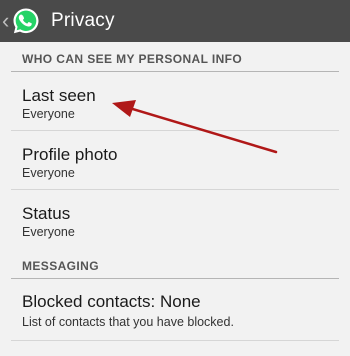 The image size is (350, 356). I want to click on whatsapp-logo-icon, so click(26, 21).